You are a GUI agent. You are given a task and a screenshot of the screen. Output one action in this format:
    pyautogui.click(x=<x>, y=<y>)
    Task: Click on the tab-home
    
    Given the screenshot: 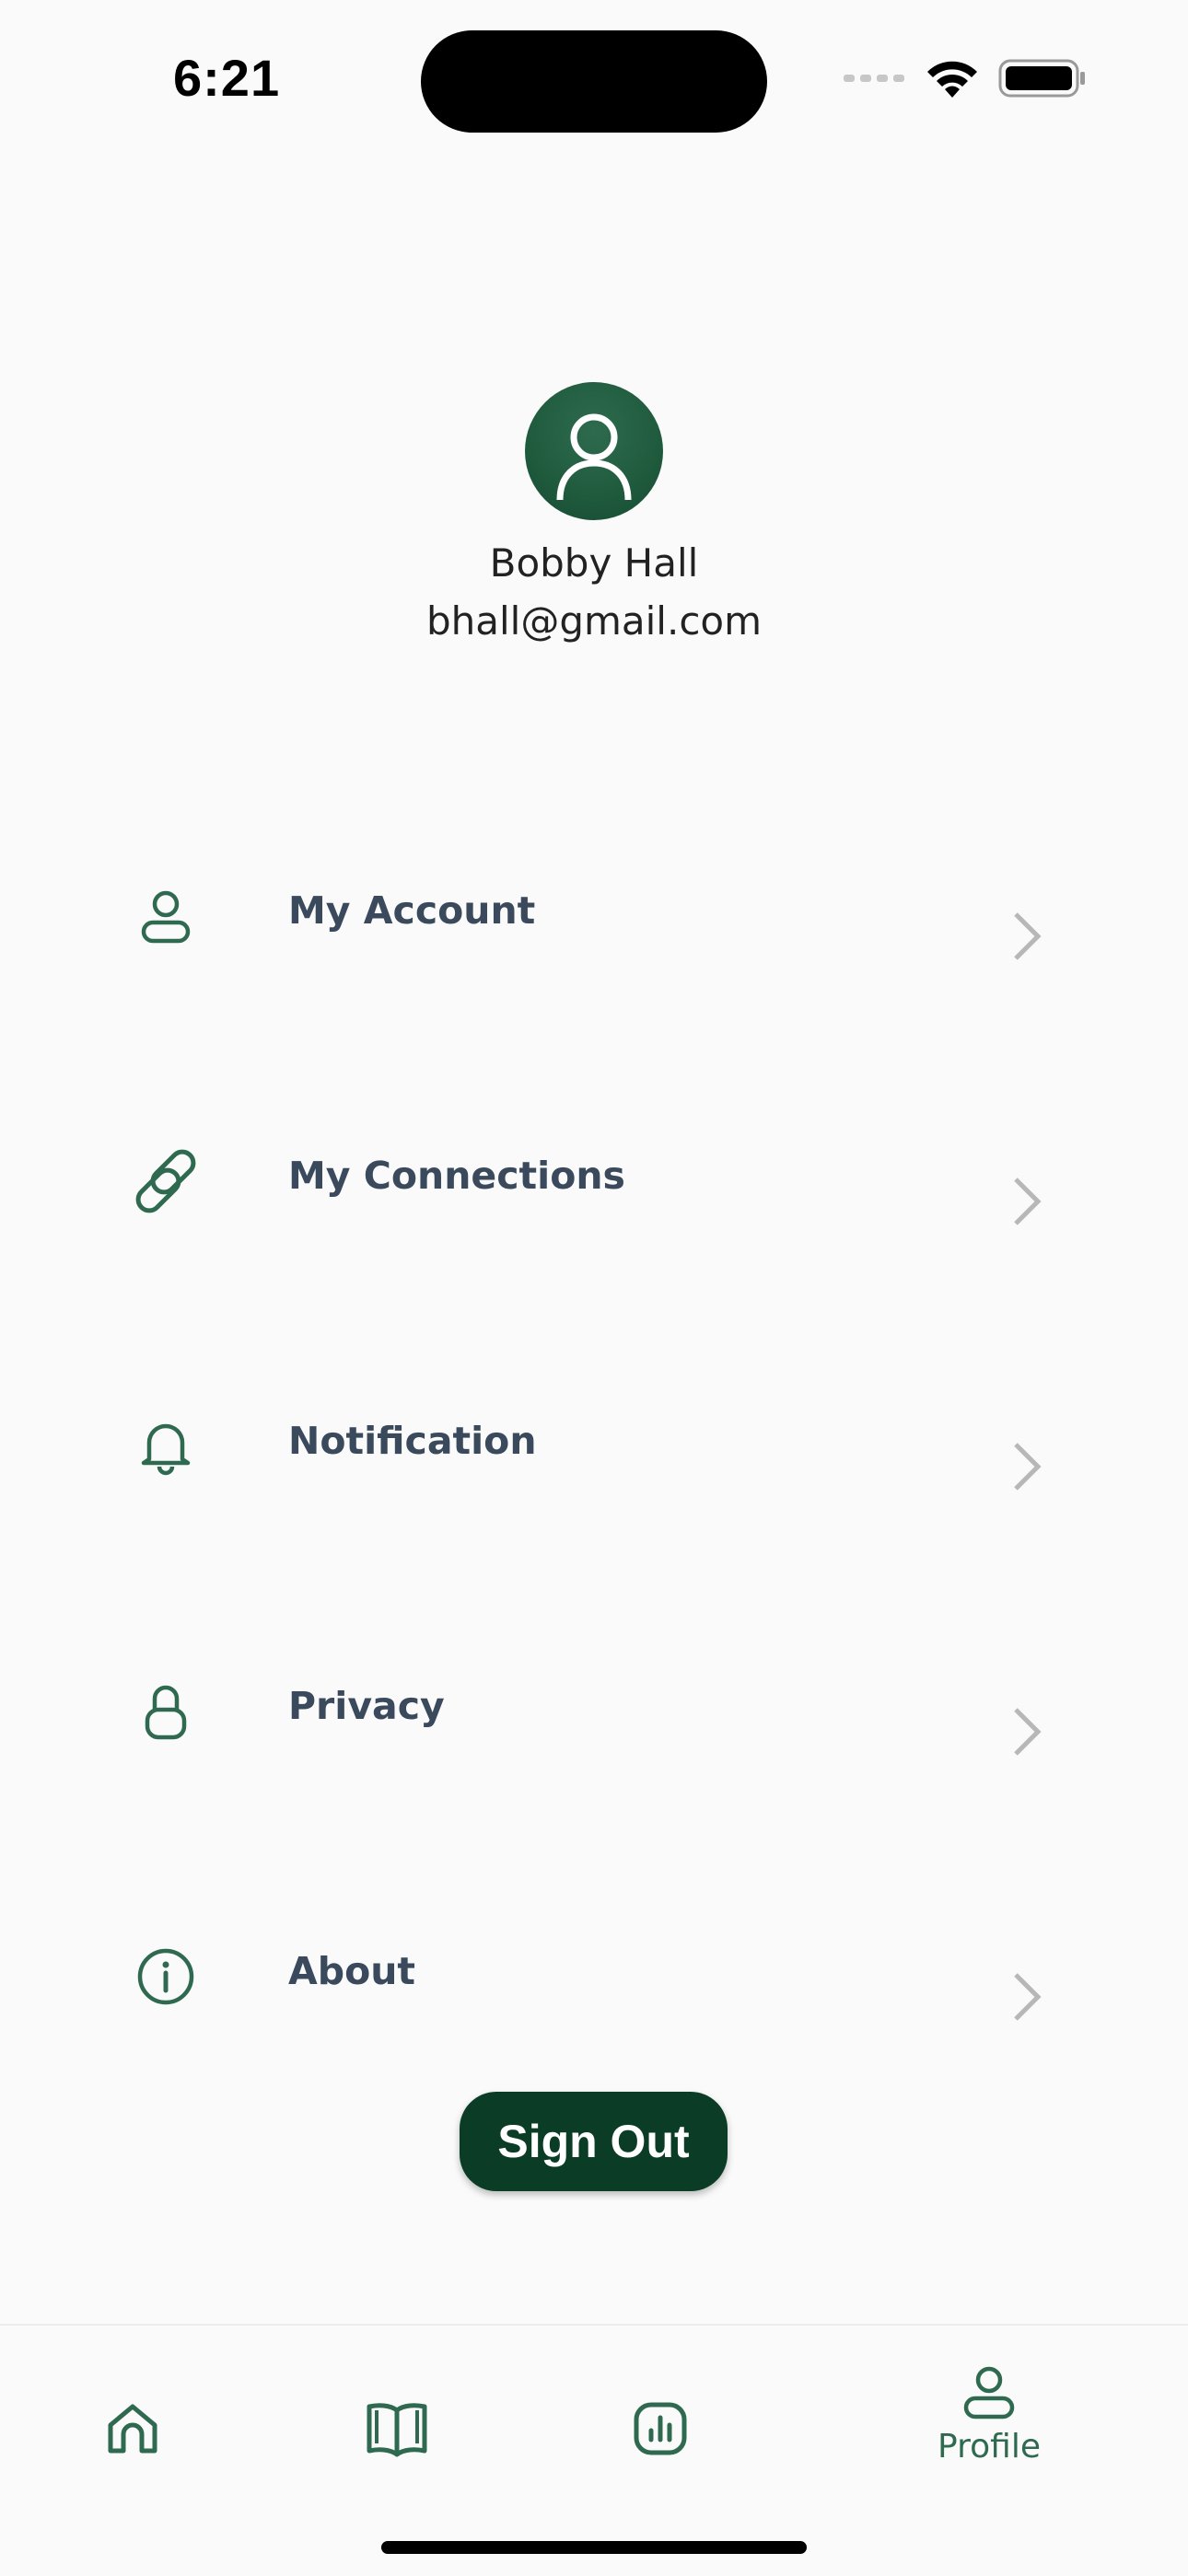 What is the action you would take?
    pyautogui.click(x=132, y=2422)
    